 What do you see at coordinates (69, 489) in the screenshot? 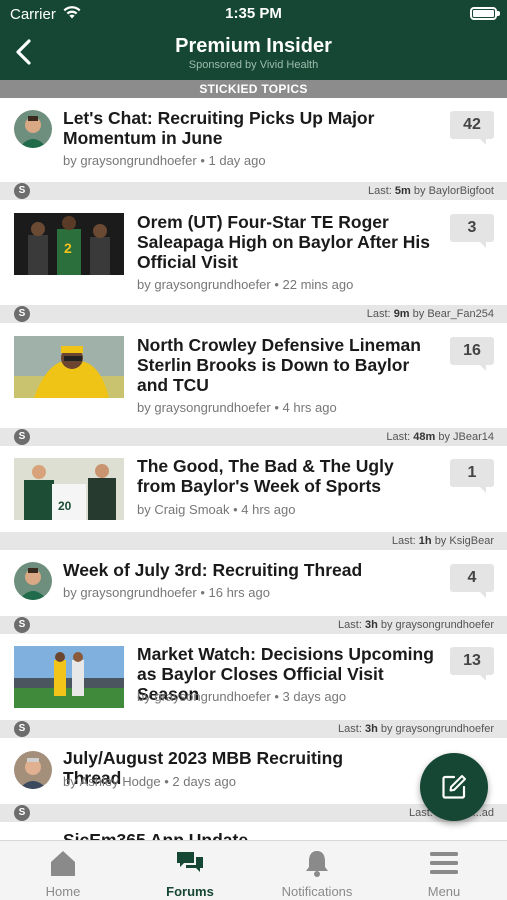
I see `topic-thumbnail: 20` at bounding box center [69, 489].